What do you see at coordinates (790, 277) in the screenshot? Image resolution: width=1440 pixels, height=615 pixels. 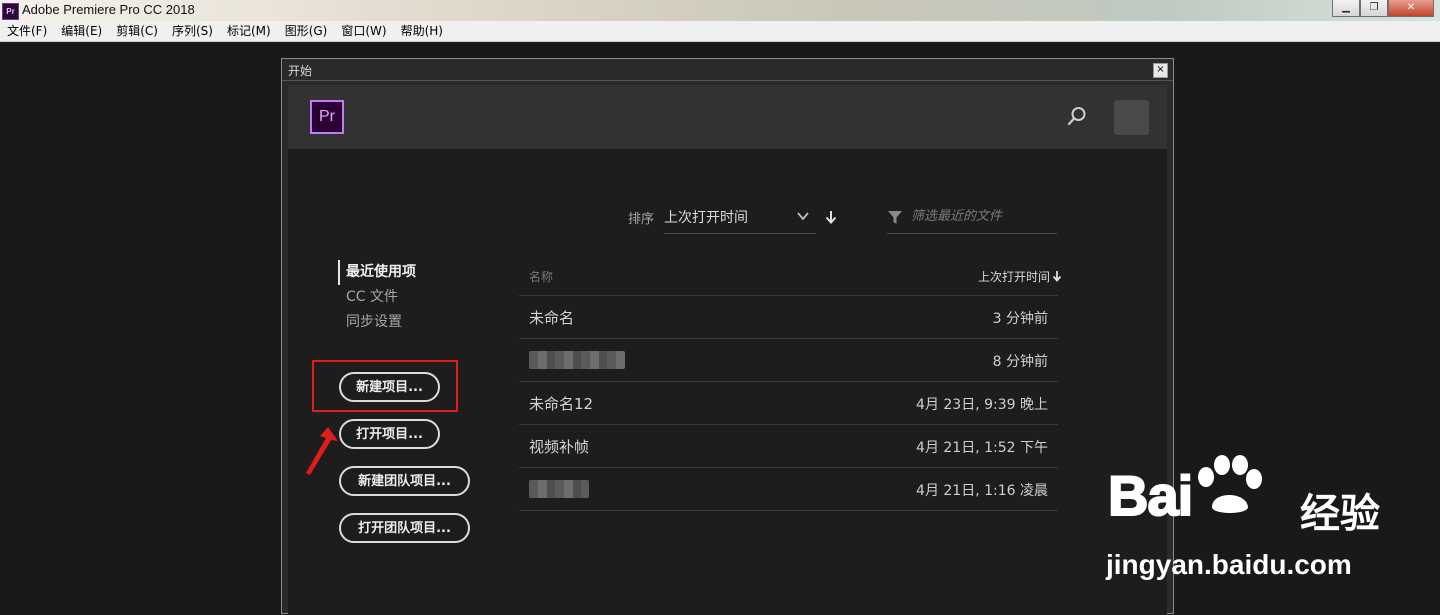 I see `table-header: 名称 上次打开时间` at bounding box center [790, 277].